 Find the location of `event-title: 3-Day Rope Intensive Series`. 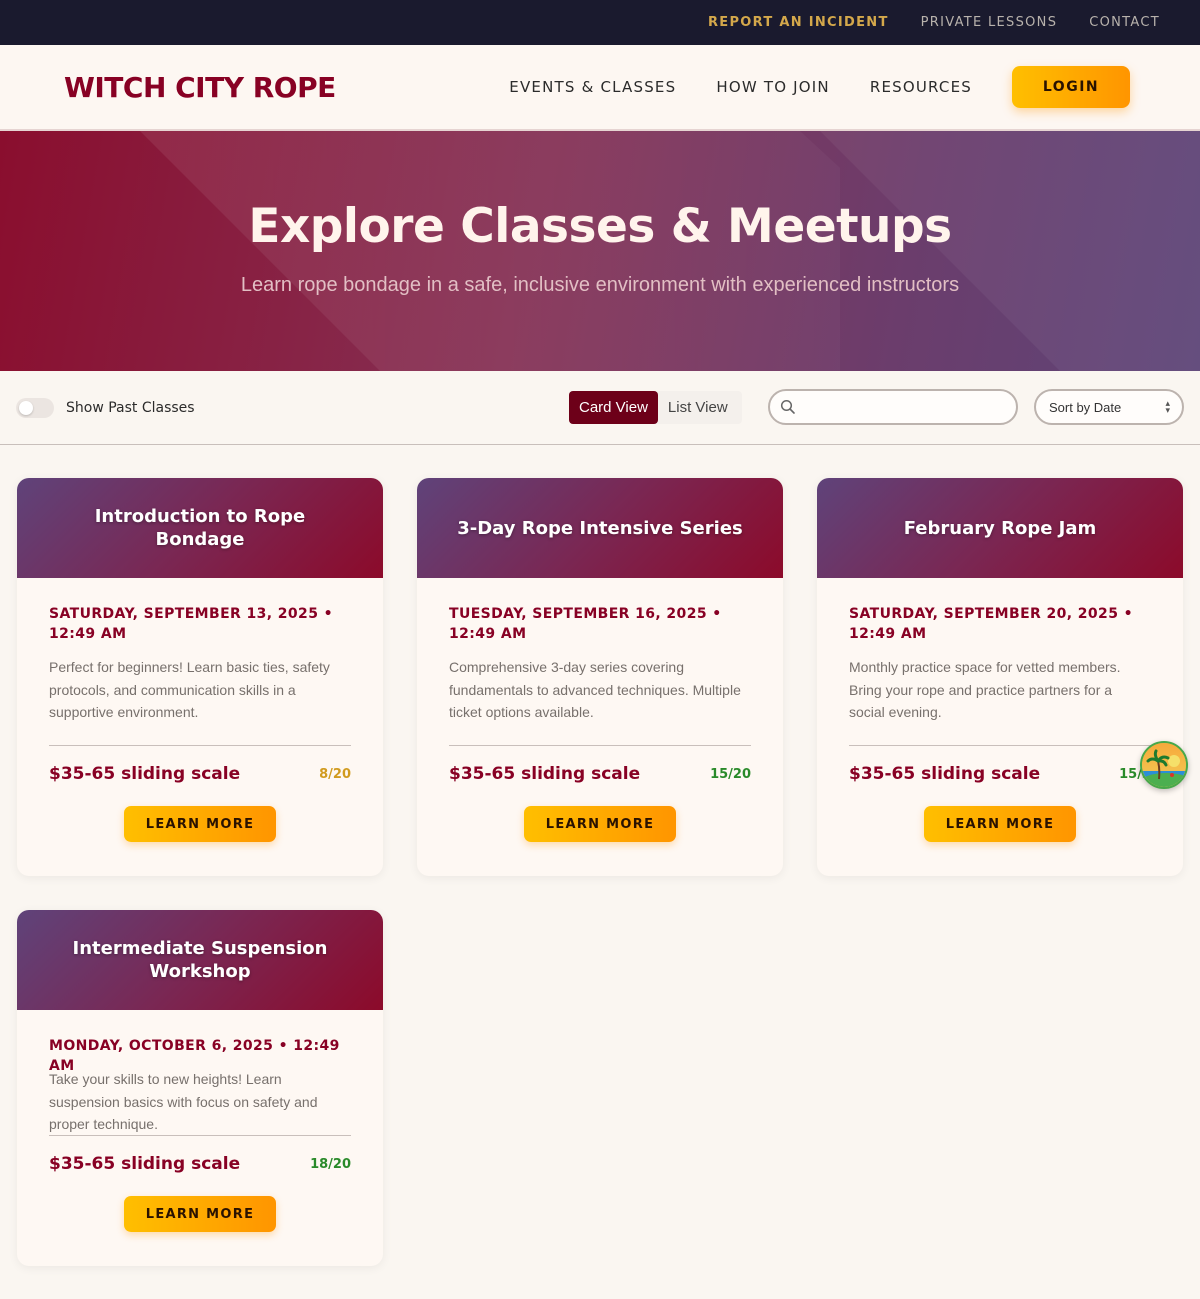

event-title: 3-Day Rope Intensive Series is located at coordinates (600, 528).